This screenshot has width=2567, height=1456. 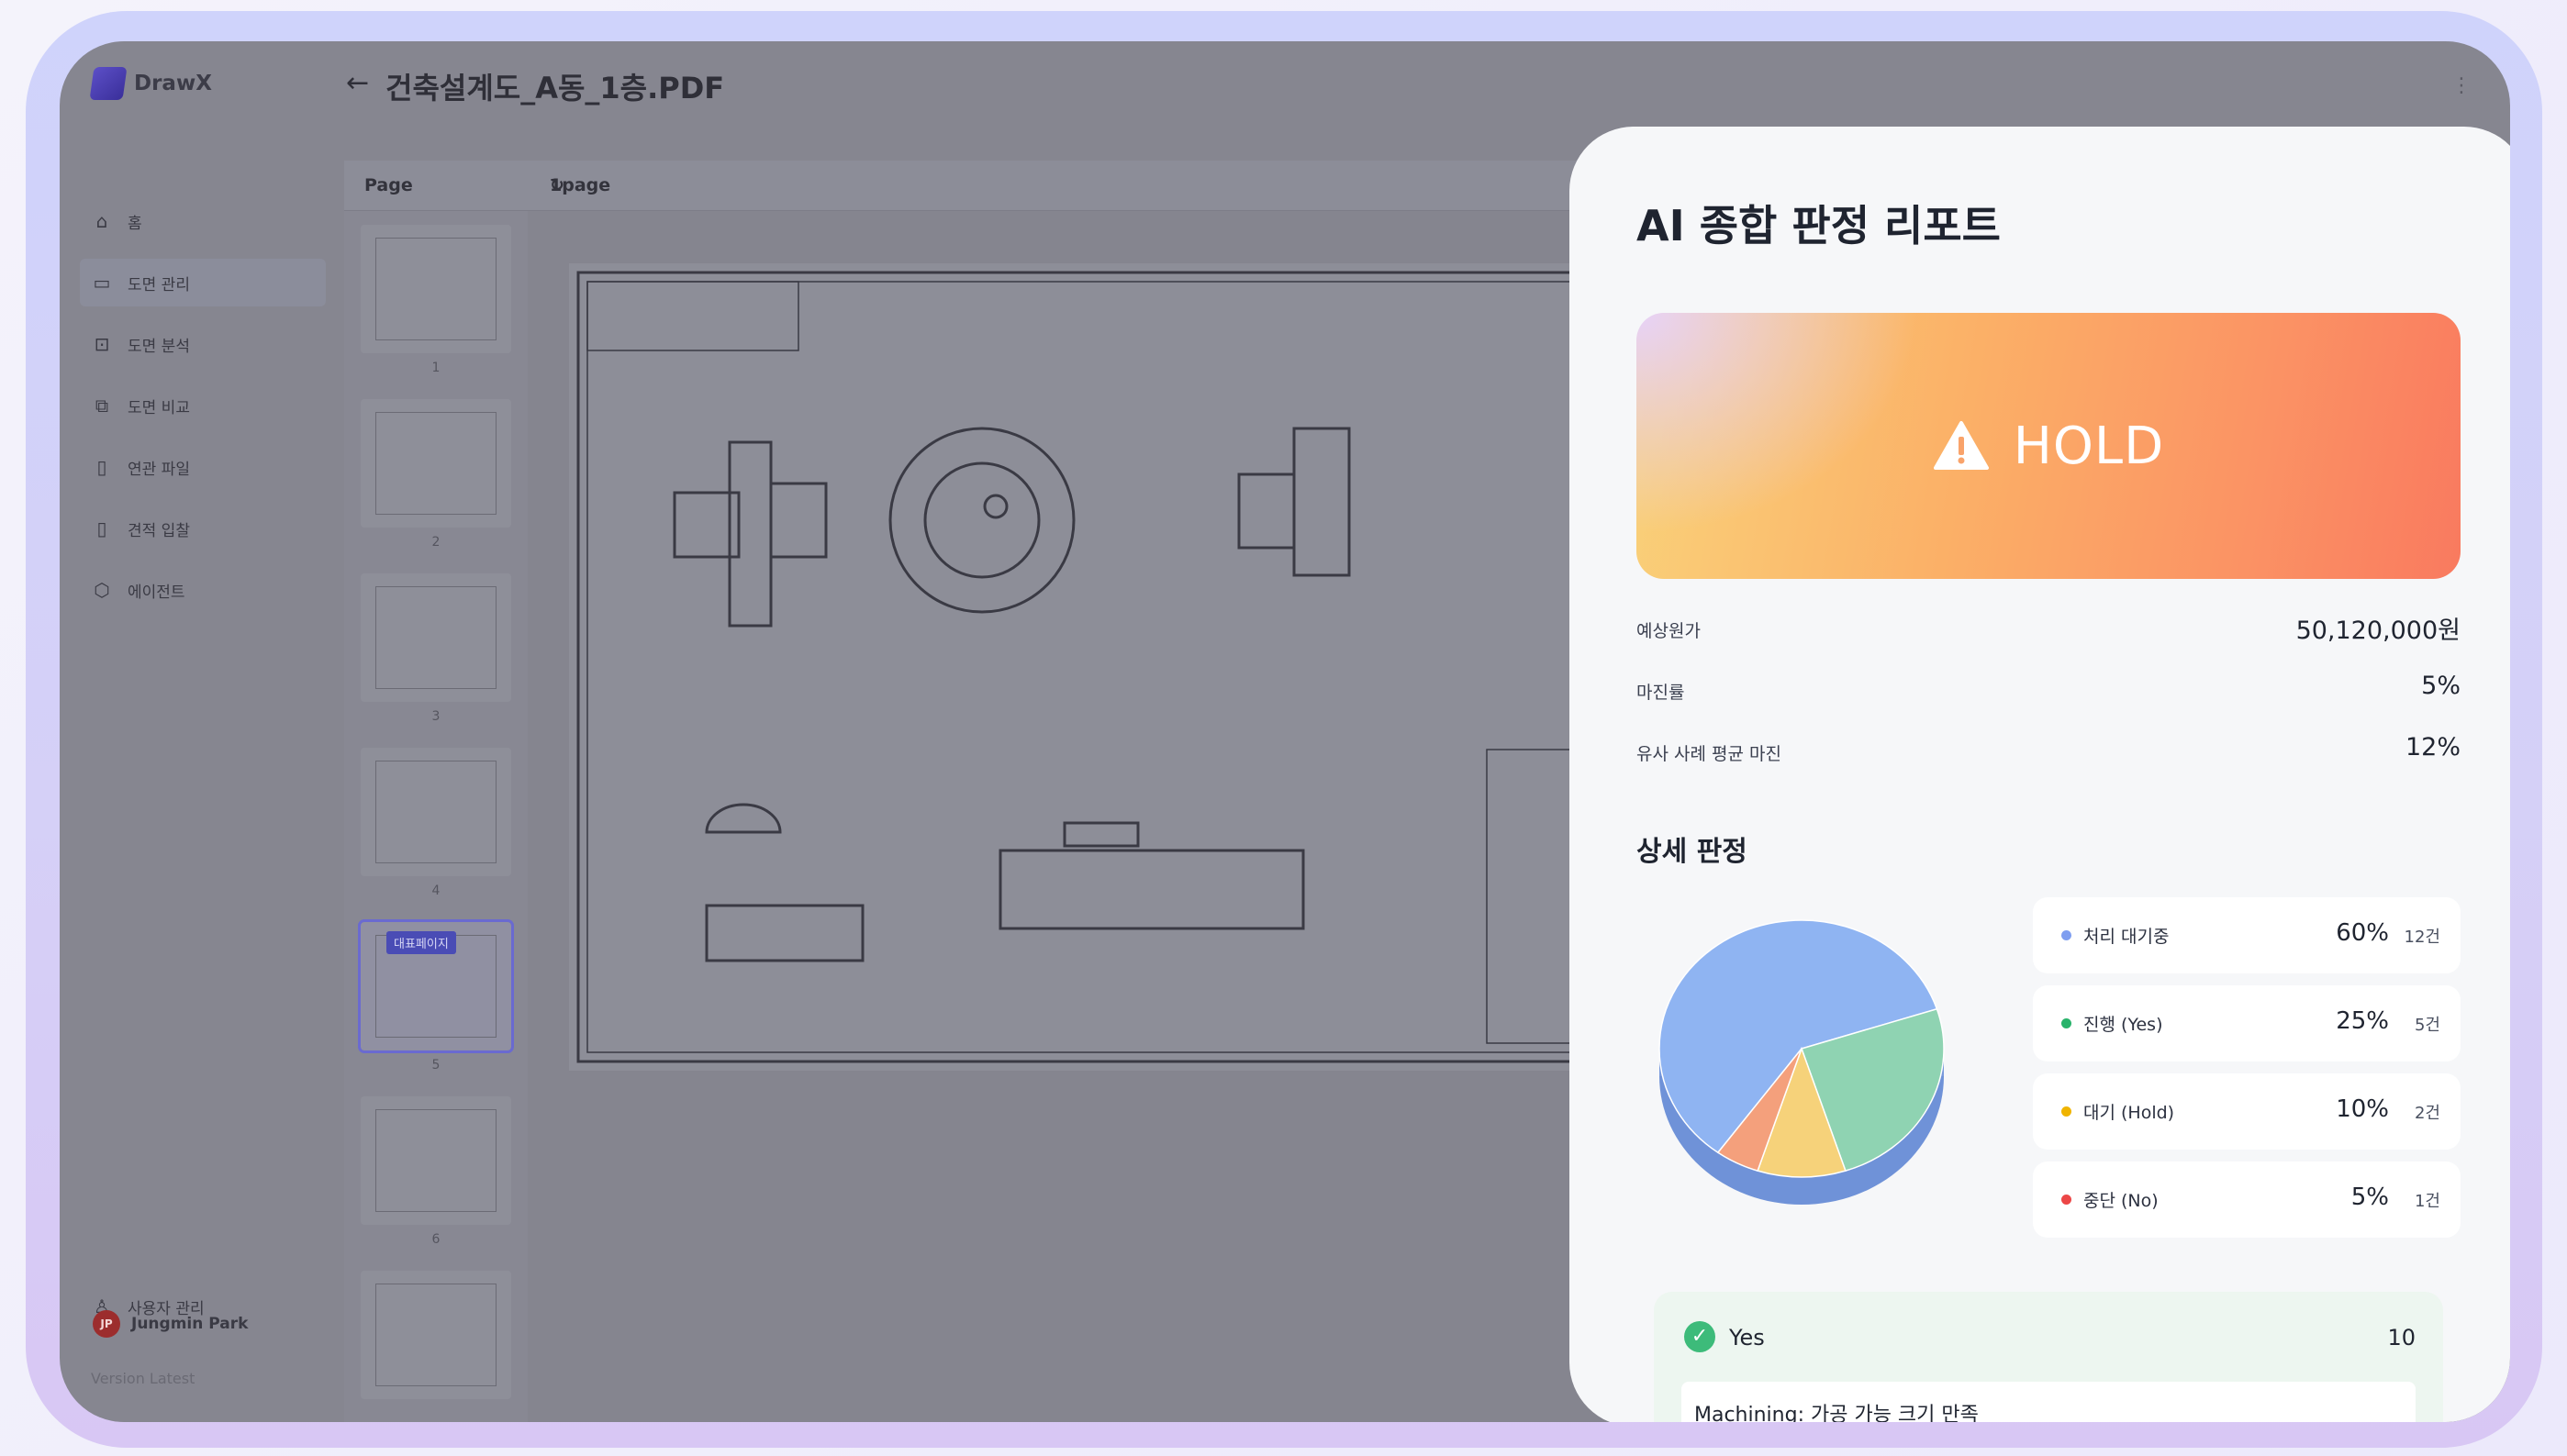 What do you see at coordinates (2441, 686) in the screenshot?
I see `metric-value: 5%` at bounding box center [2441, 686].